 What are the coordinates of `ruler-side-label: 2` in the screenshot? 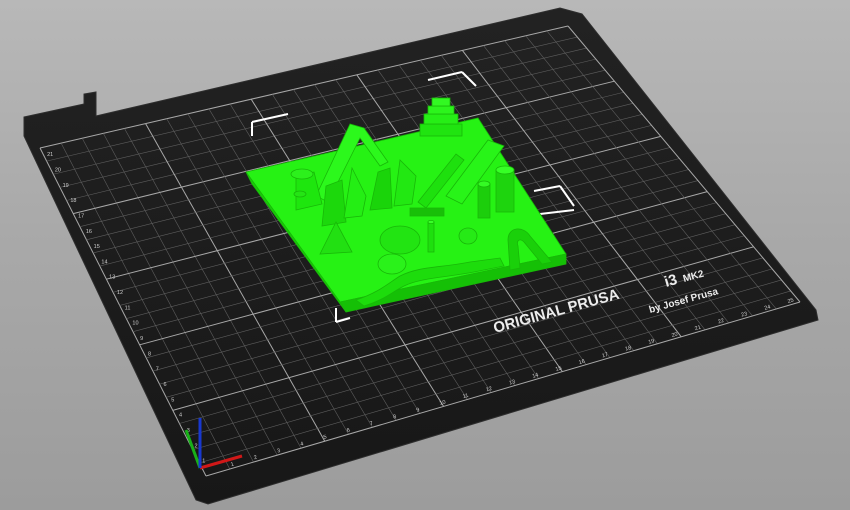 It's located at (195, 446).